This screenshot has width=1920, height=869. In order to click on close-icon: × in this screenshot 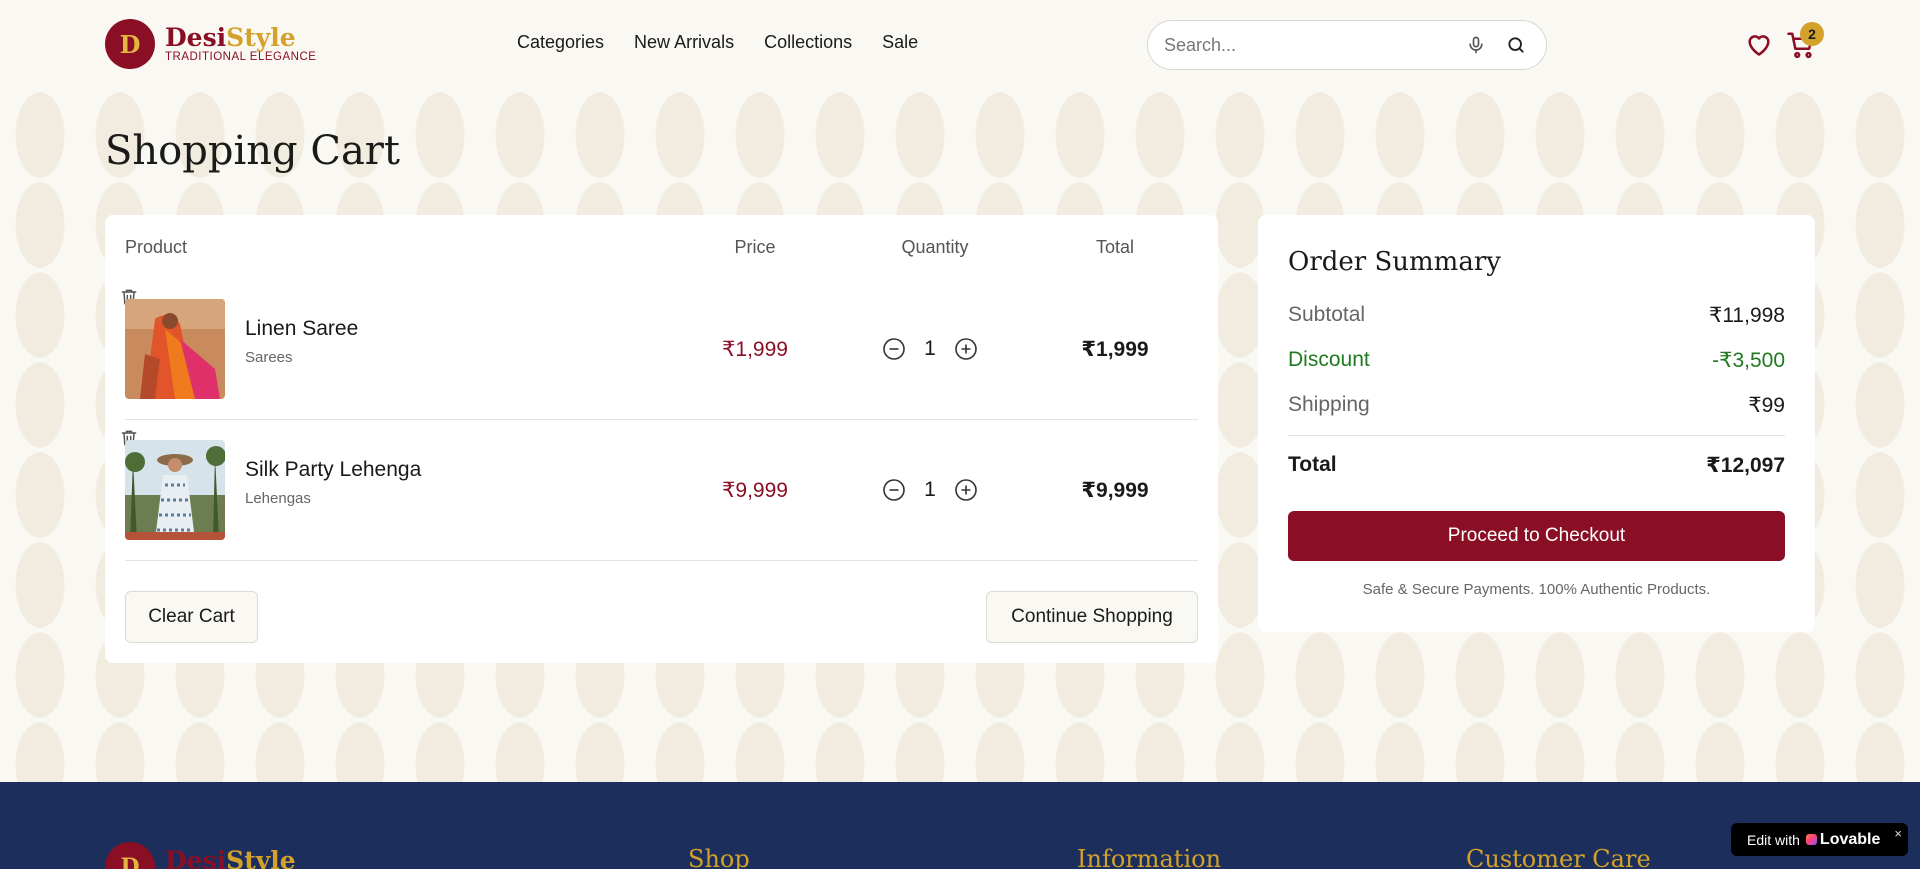, I will do `click(1898, 833)`.